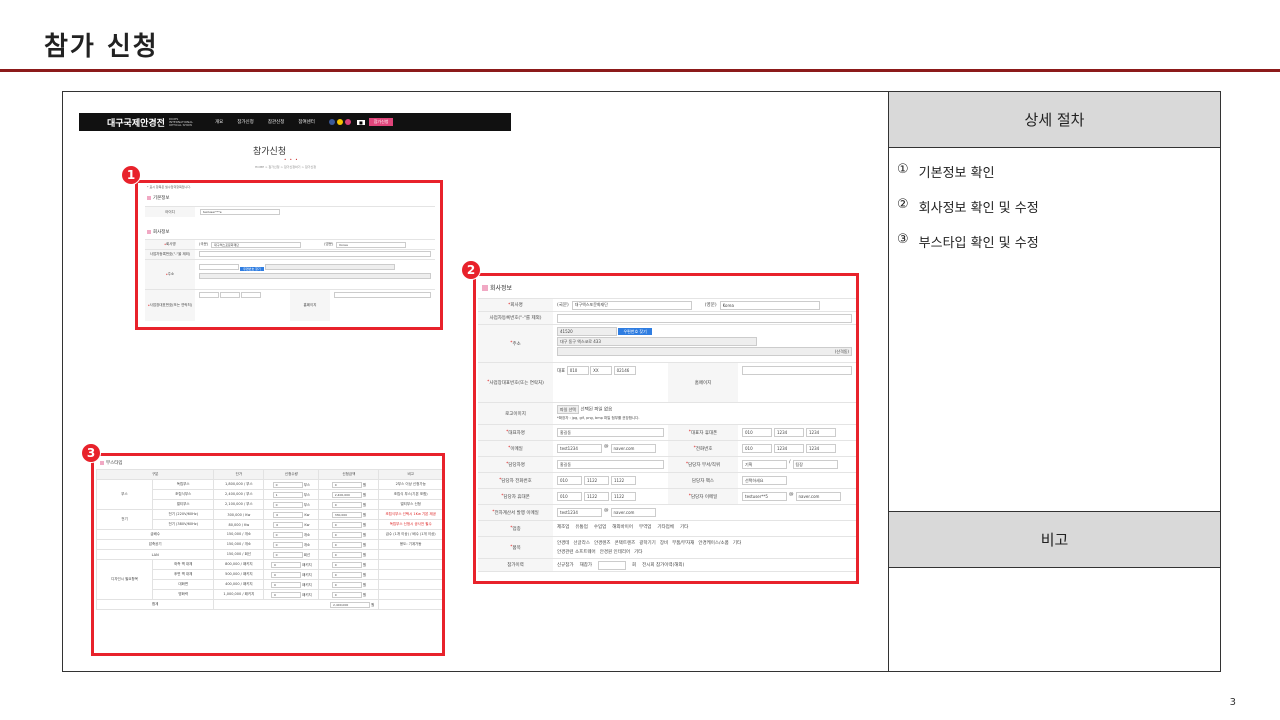 This screenshot has height=720, width=1280. I want to click on step-number: ③, so click(903, 239).